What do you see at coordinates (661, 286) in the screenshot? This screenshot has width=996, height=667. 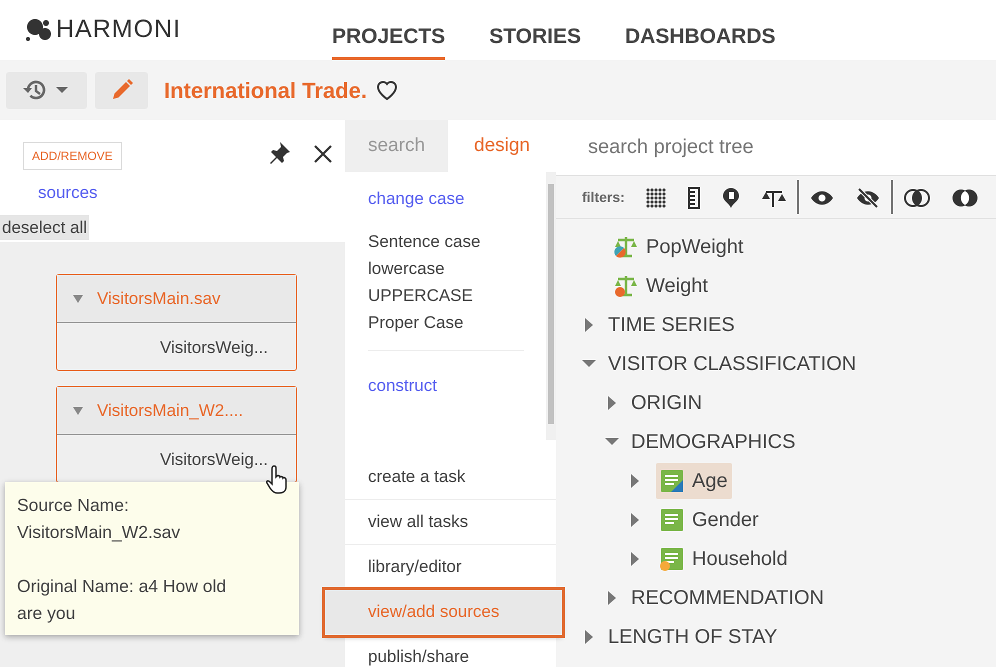 I see `tree-item: Weight` at bounding box center [661, 286].